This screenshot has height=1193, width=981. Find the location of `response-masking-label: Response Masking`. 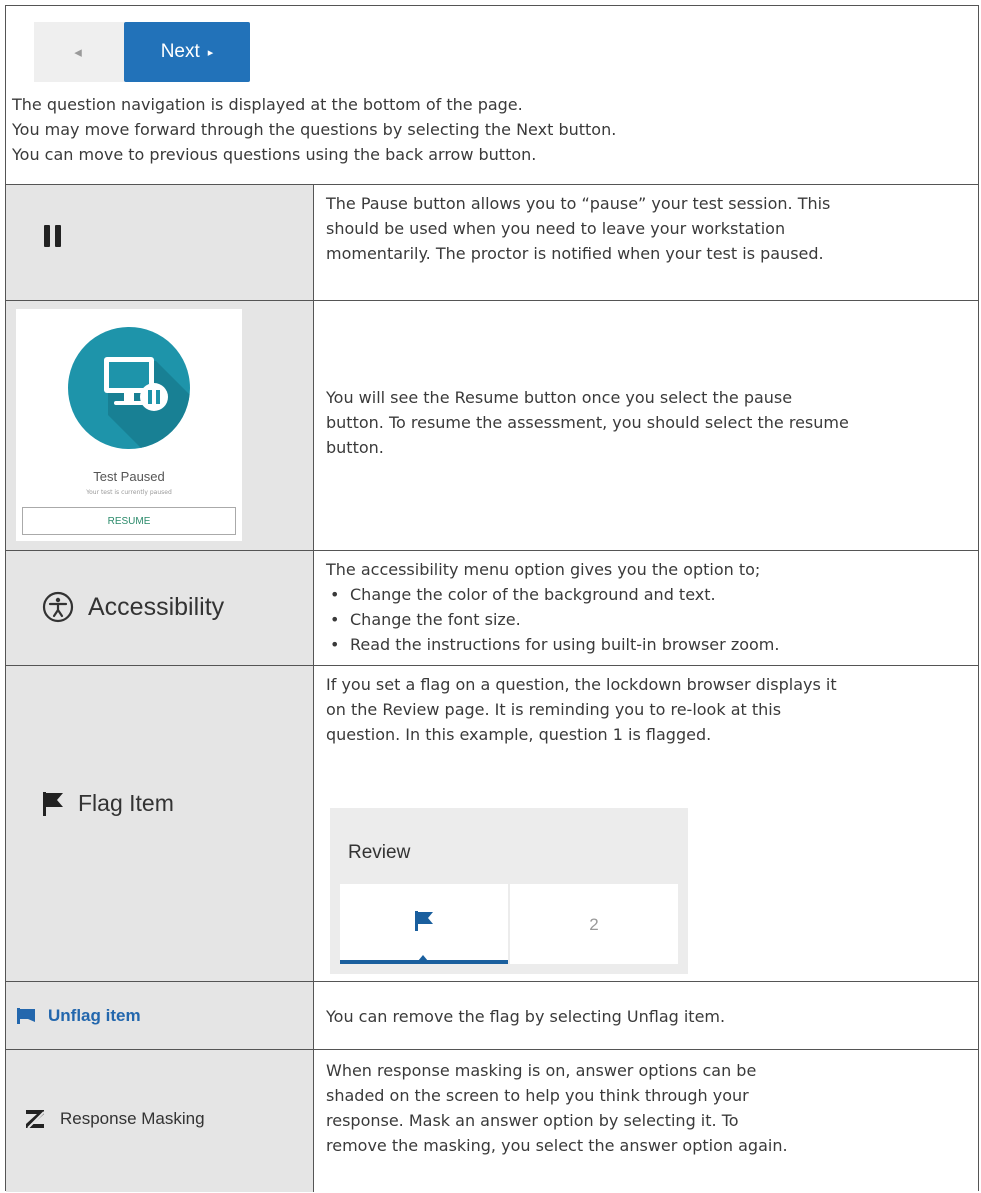

response-masking-label: Response Masking is located at coordinates (132, 1118).